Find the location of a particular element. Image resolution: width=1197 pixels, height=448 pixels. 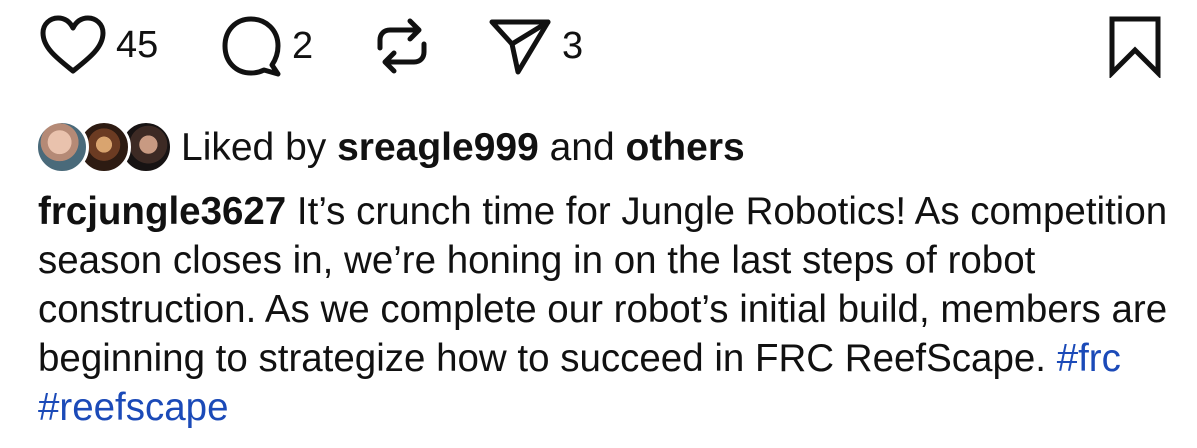

paper-plane-icon is located at coordinates (520, 46).